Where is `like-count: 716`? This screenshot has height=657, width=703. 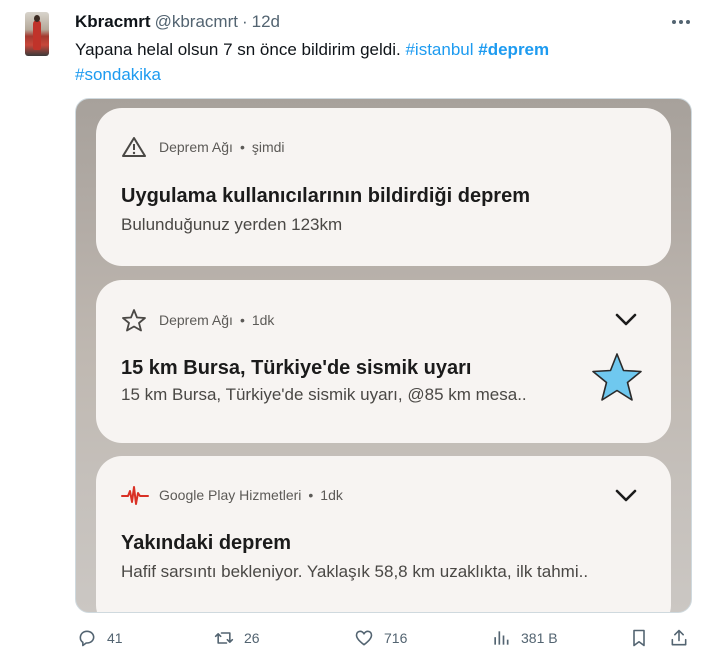 like-count: 716 is located at coordinates (396, 638).